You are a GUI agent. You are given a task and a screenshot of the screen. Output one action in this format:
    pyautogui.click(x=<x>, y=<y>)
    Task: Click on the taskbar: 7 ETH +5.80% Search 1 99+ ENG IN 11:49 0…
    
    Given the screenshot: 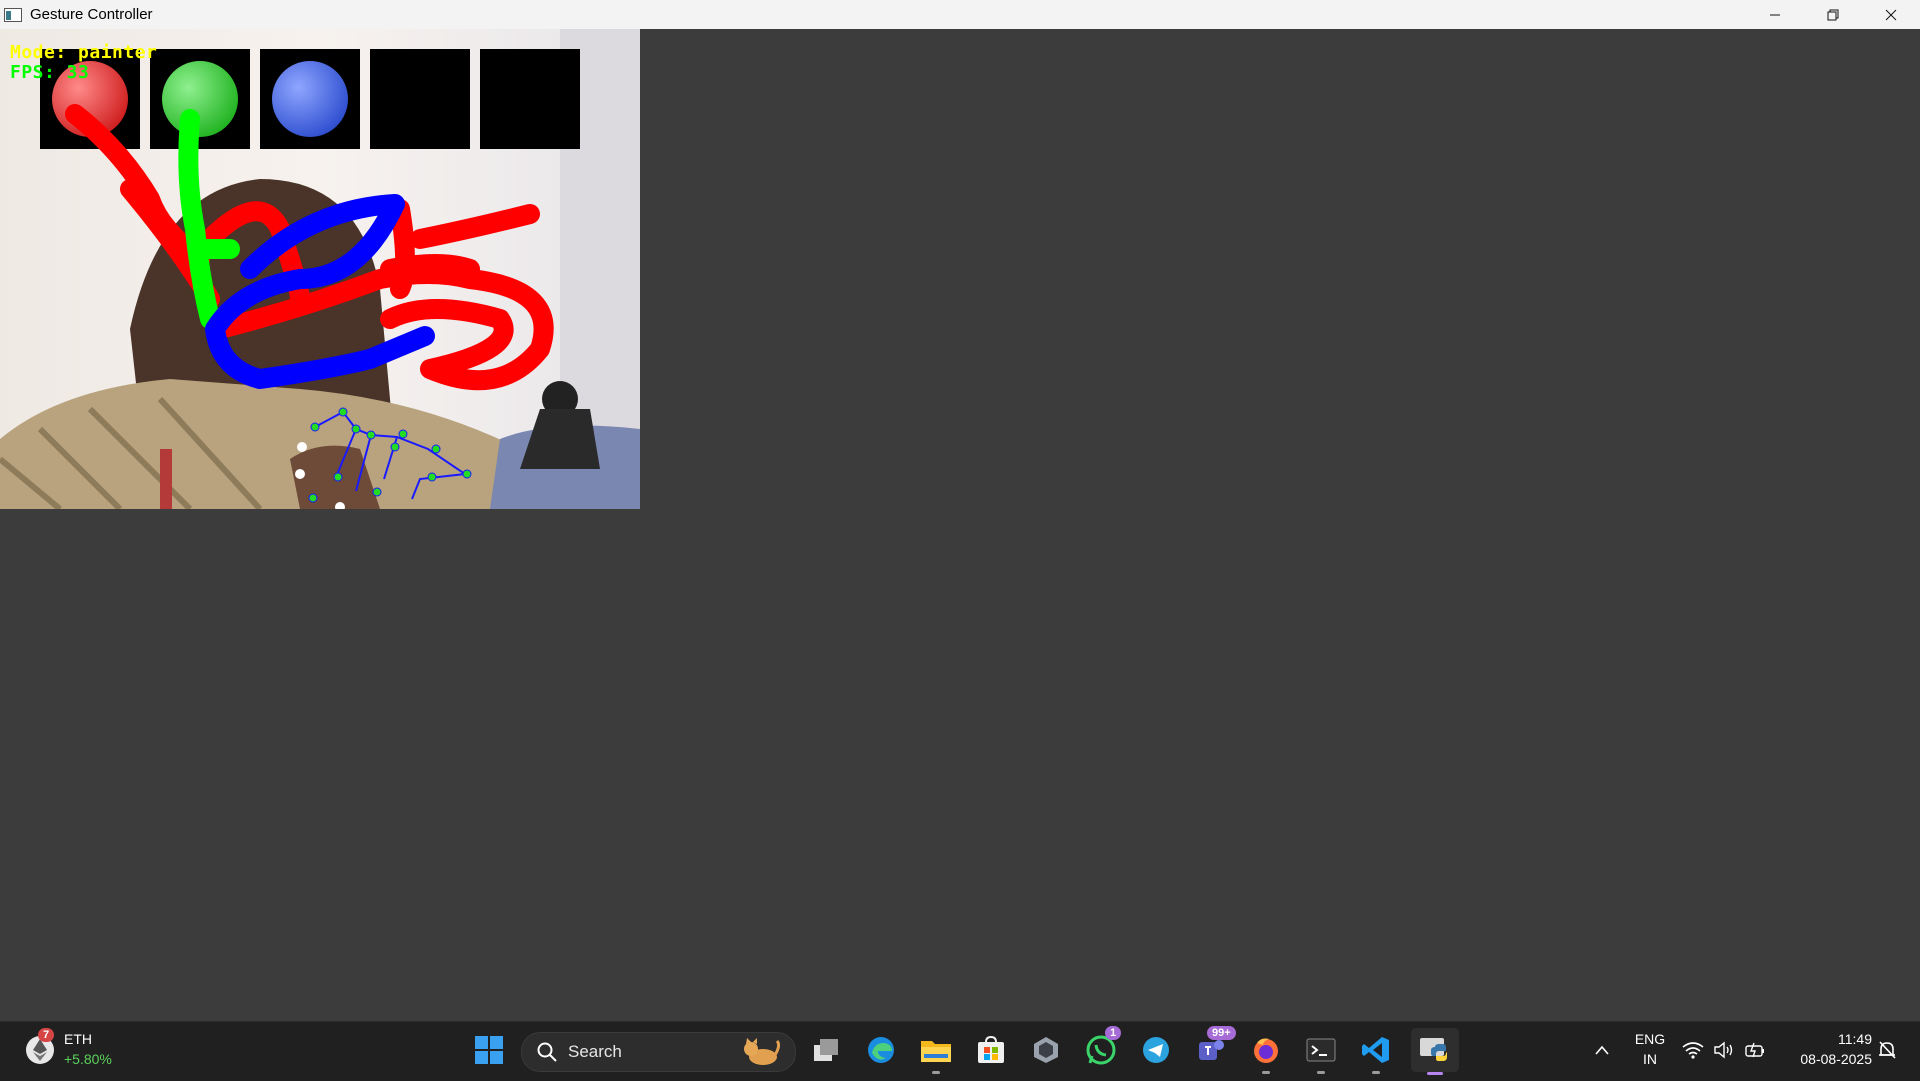 What is the action you would take?
    pyautogui.click(x=960, y=1051)
    